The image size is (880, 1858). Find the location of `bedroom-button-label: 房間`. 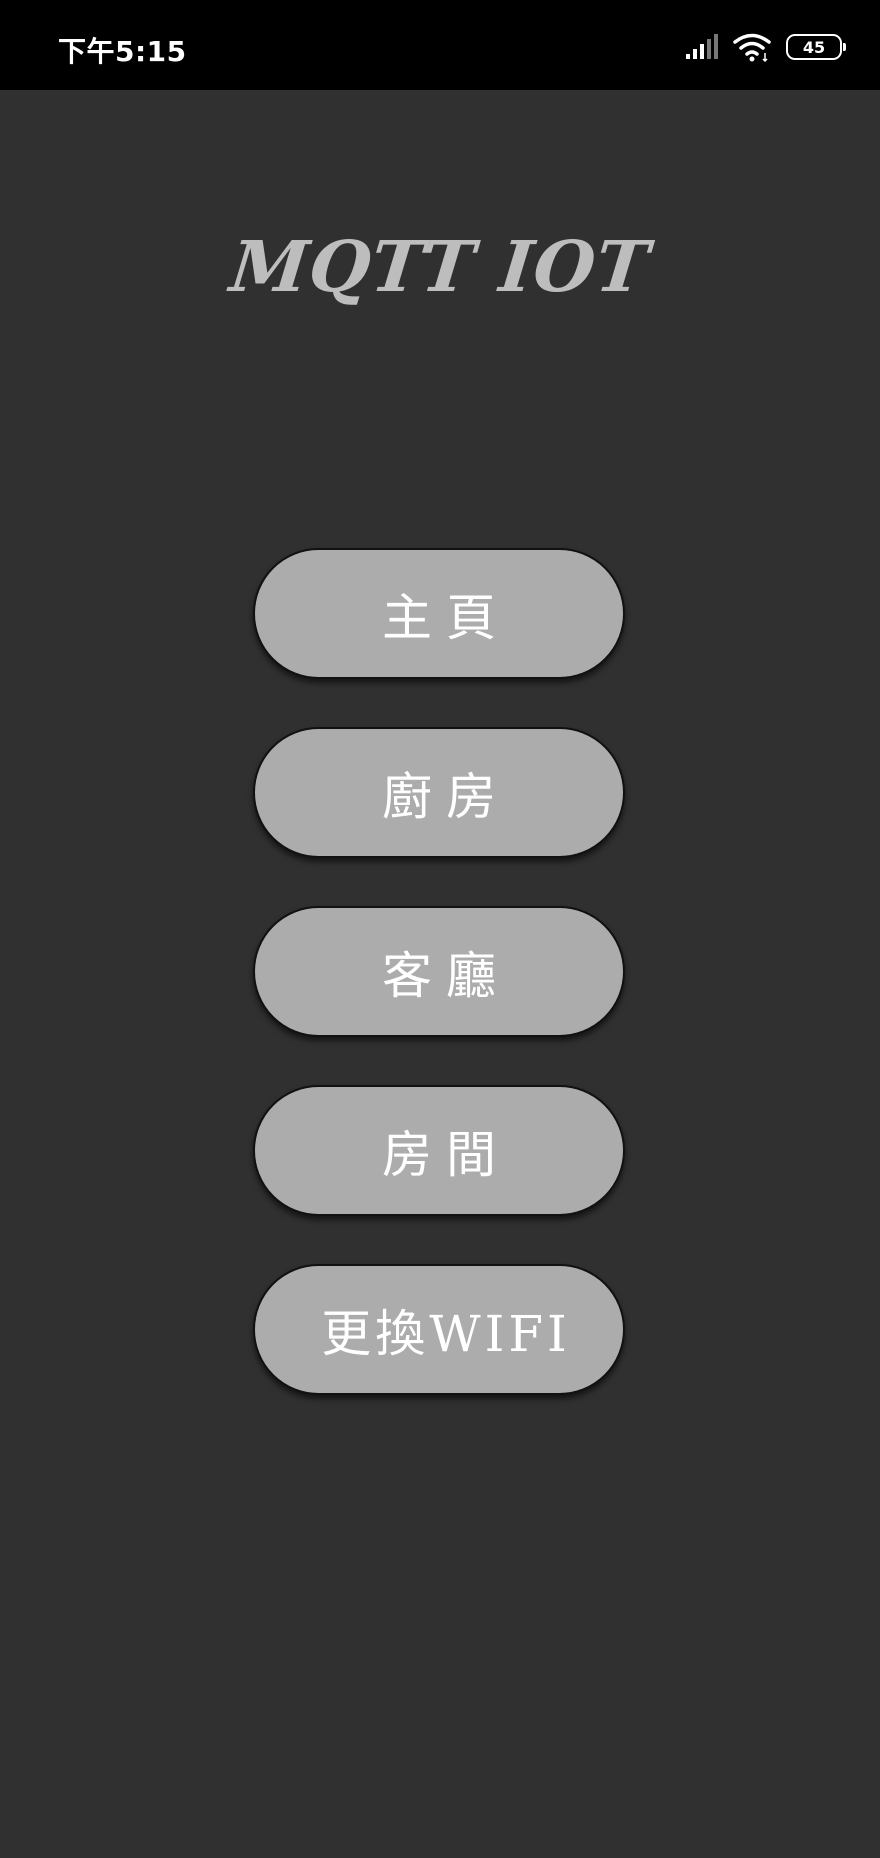

bedroom-button-label: 房間 is located at coordinates (446, 1154).